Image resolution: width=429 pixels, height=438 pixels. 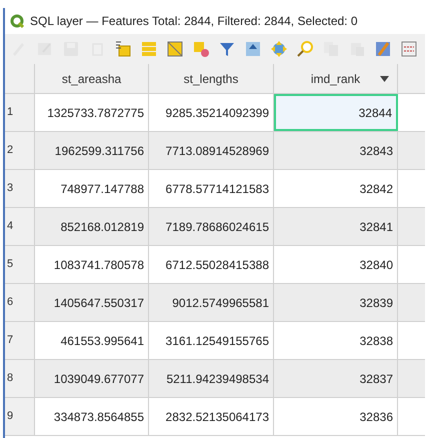 I want to click on table-cell: 1083741.780578, so click(x=92, y=264).